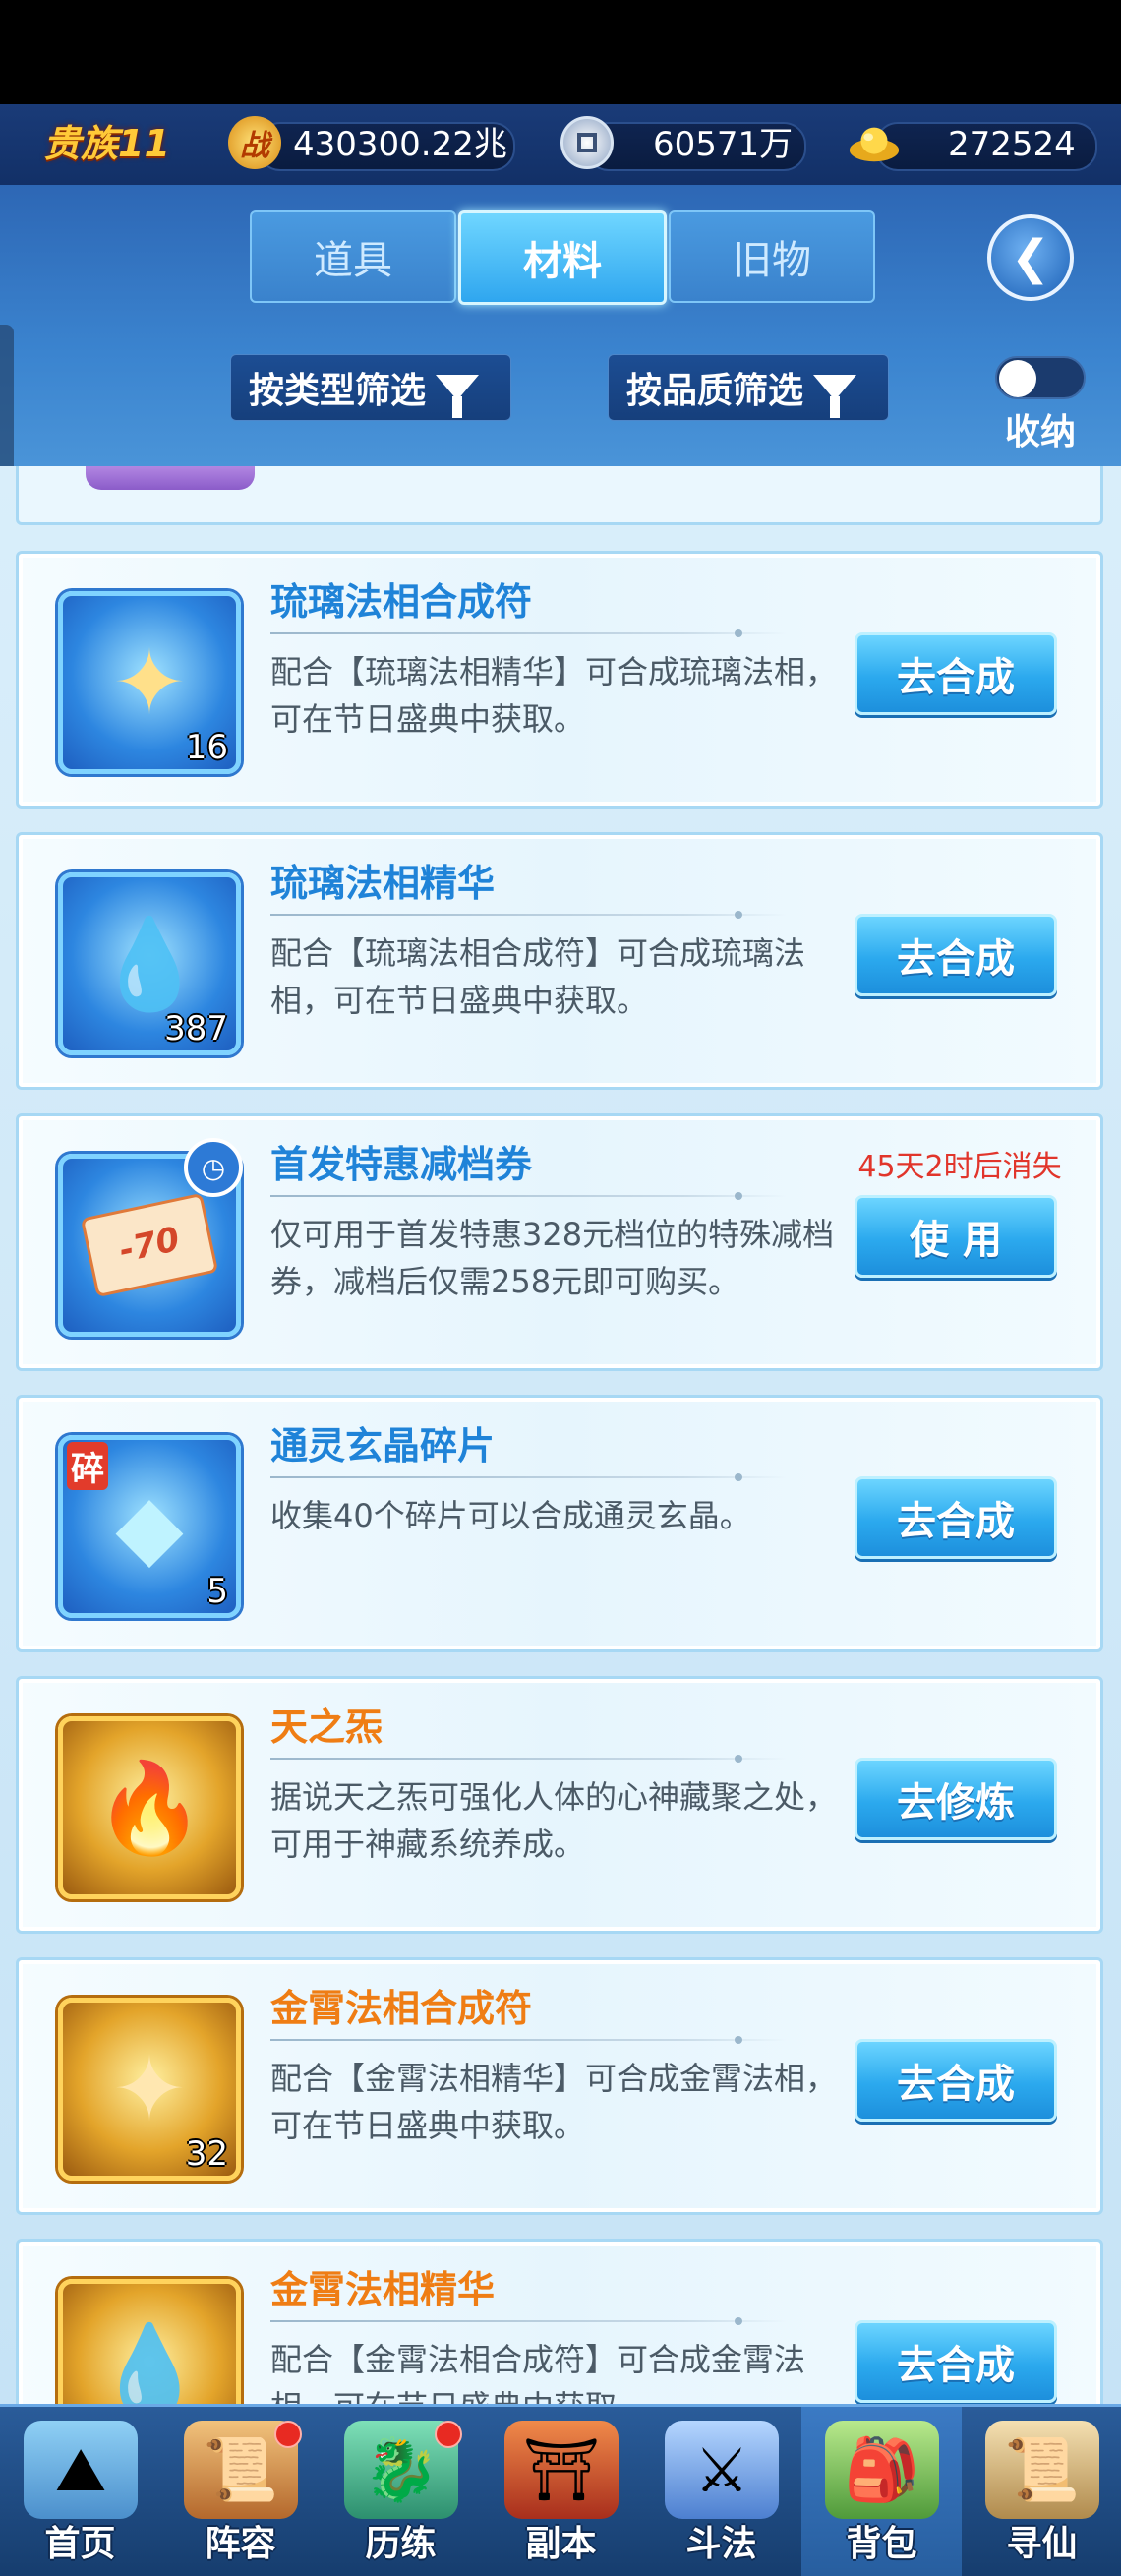 The height and width of the screenshot is (2576, 1121). I want to click on nav-seek-immortal: 📜 寻仙, so click(1041, 2491).